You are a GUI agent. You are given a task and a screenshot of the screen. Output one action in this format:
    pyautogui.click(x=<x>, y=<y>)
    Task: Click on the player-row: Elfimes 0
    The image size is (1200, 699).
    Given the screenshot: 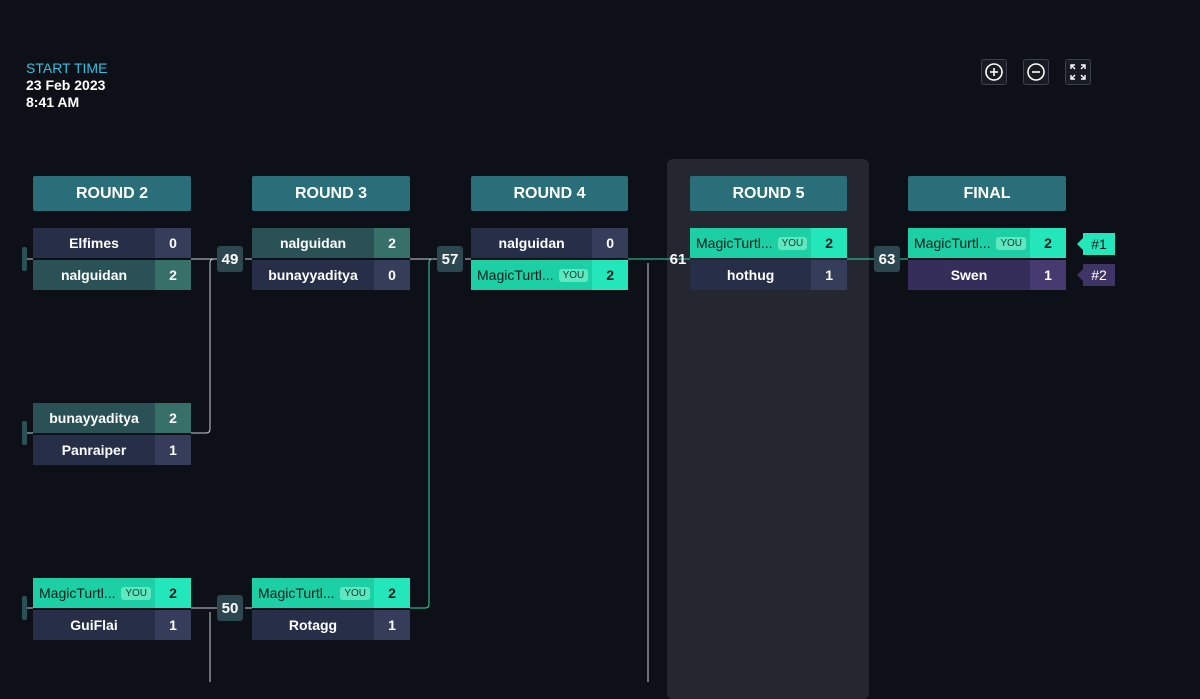 What is the action you would take?
    pyautogui.click(x=112, y=243)
    